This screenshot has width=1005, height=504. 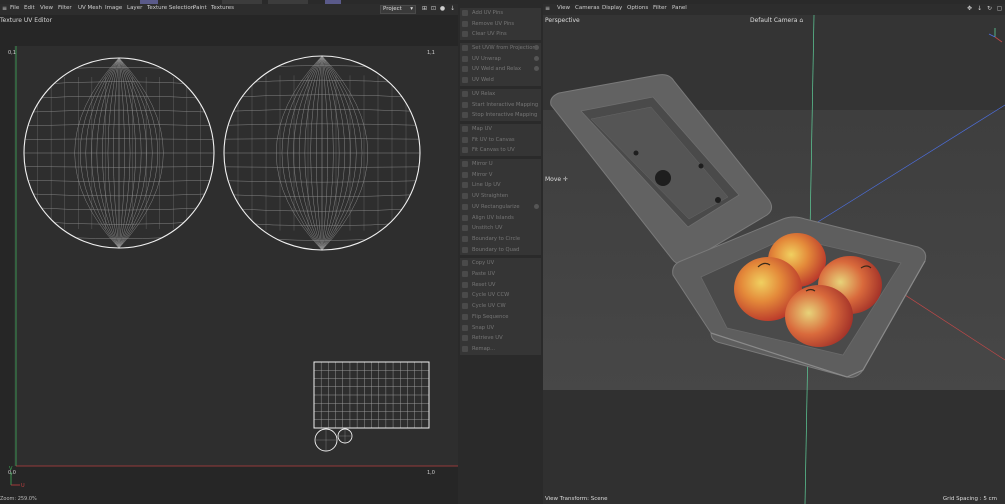 I want to click on command-label: Flip Sequence, so click(x=490, y=316).